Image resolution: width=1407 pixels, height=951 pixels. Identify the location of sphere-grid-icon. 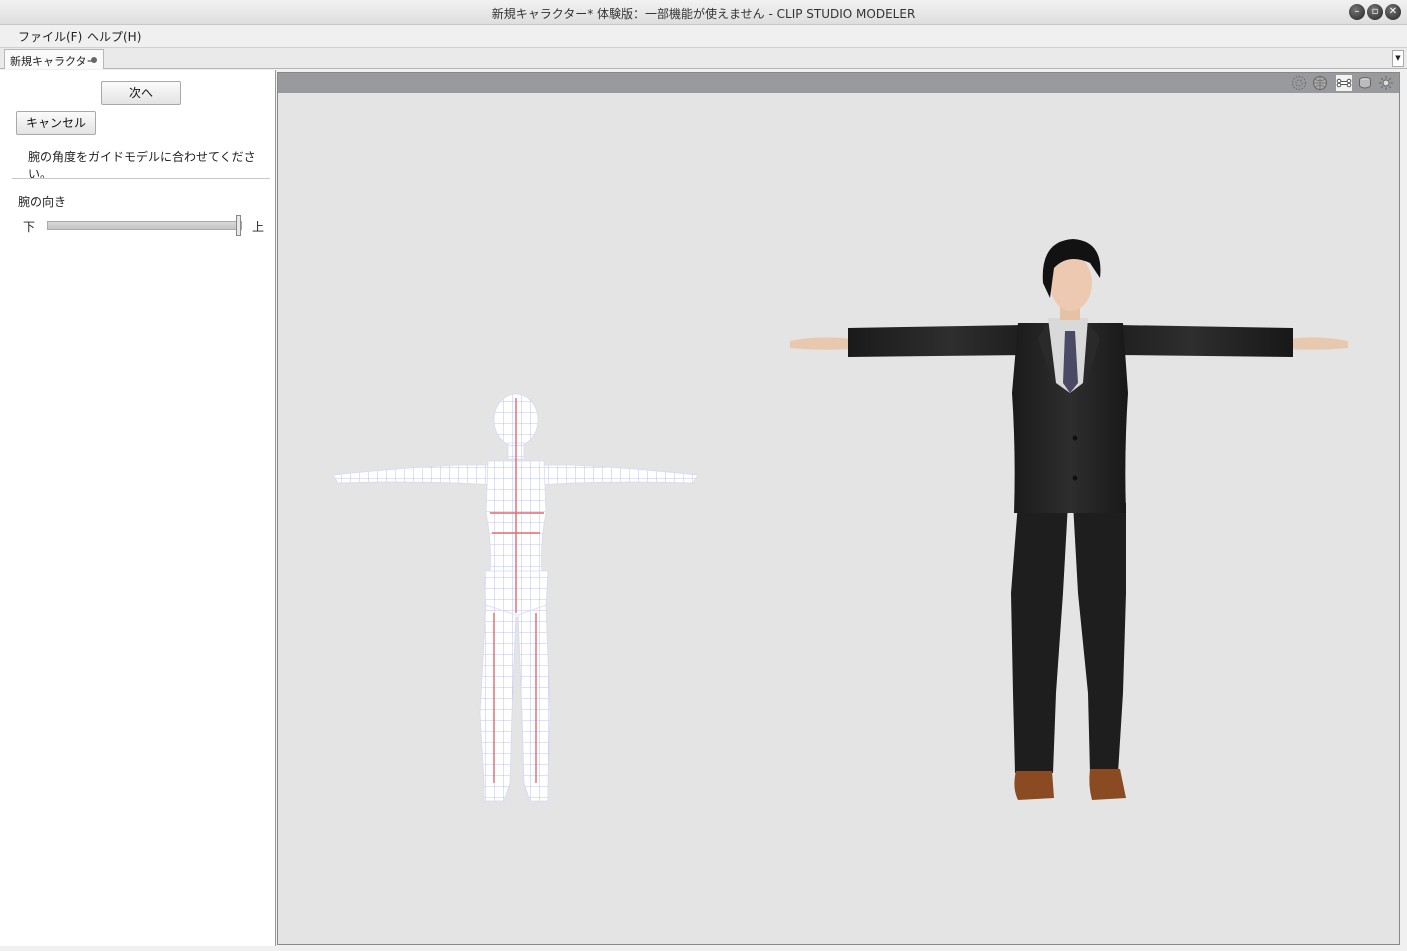
(1320, 83).